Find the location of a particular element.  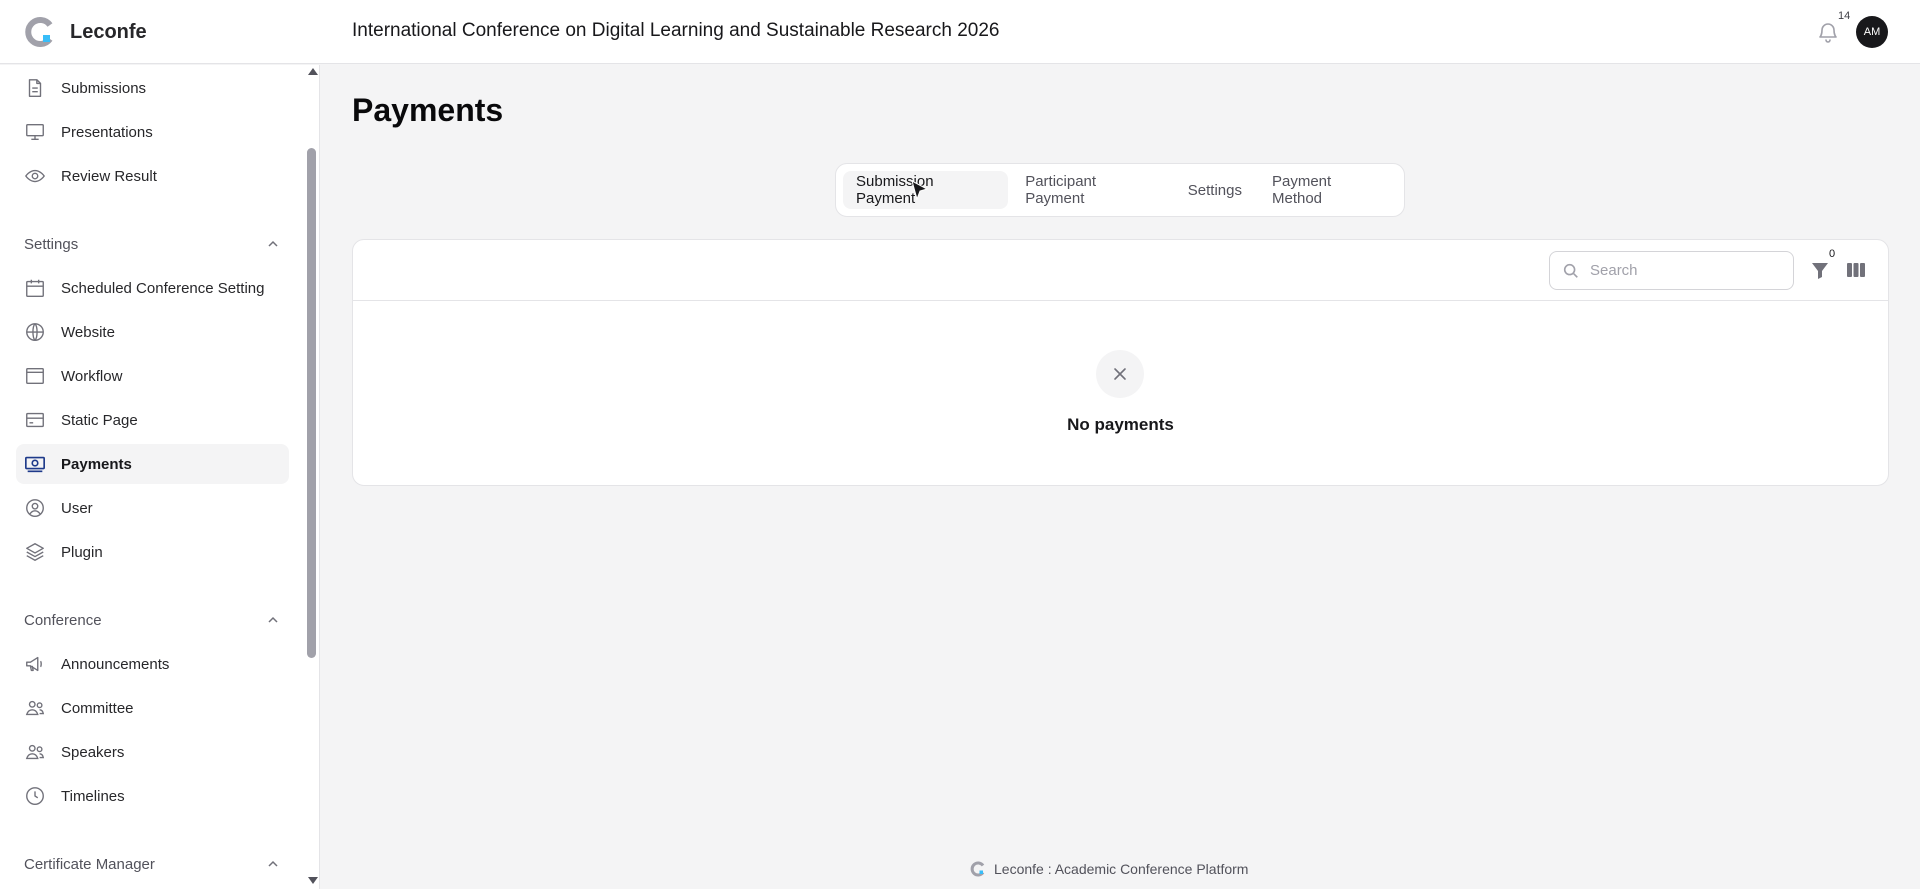

sidebar-item-review-result: Review Result is located at coordinates (152, 176).